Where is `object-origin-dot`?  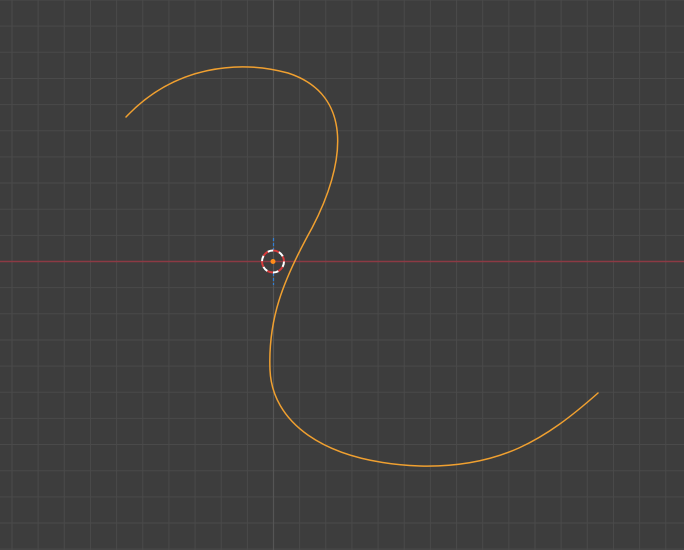 object-origin-dot is located at coordinates (273, 261).